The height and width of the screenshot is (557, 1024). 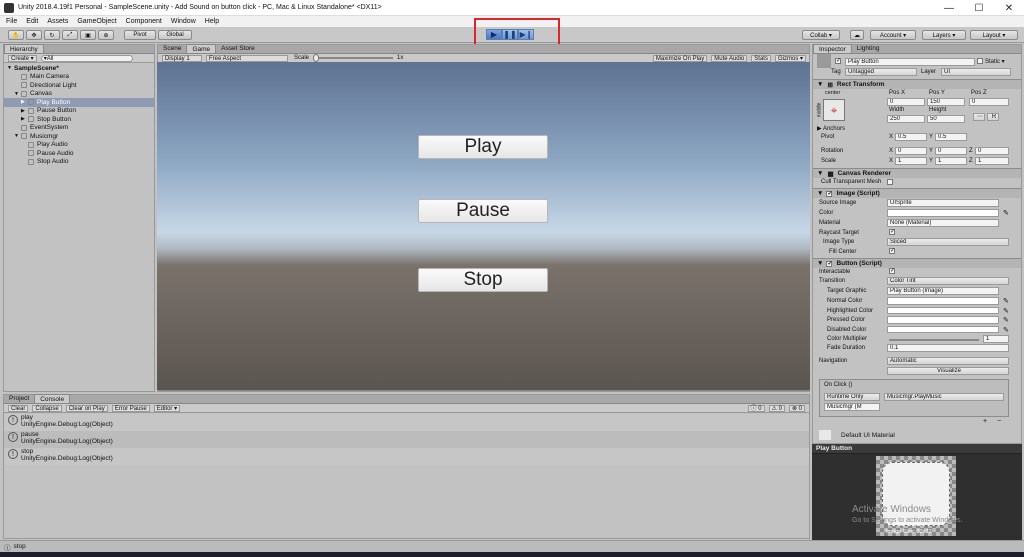 What do you see at coordinates (79, 102) in the screenshot?
I see `hierarchy-item: ▶ Play Button` at bounding box center [79, 102].